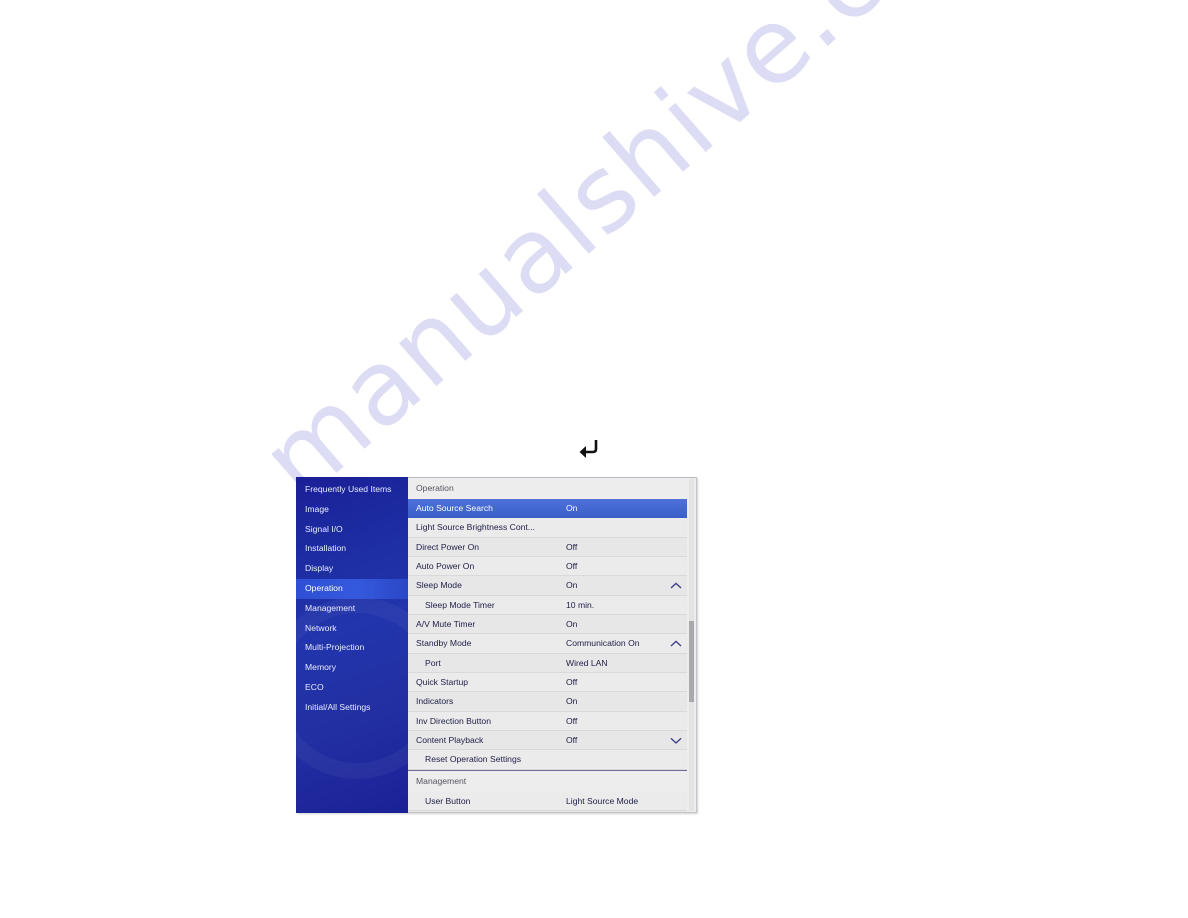  I want to click on section-title: Management, so click(441, 780).